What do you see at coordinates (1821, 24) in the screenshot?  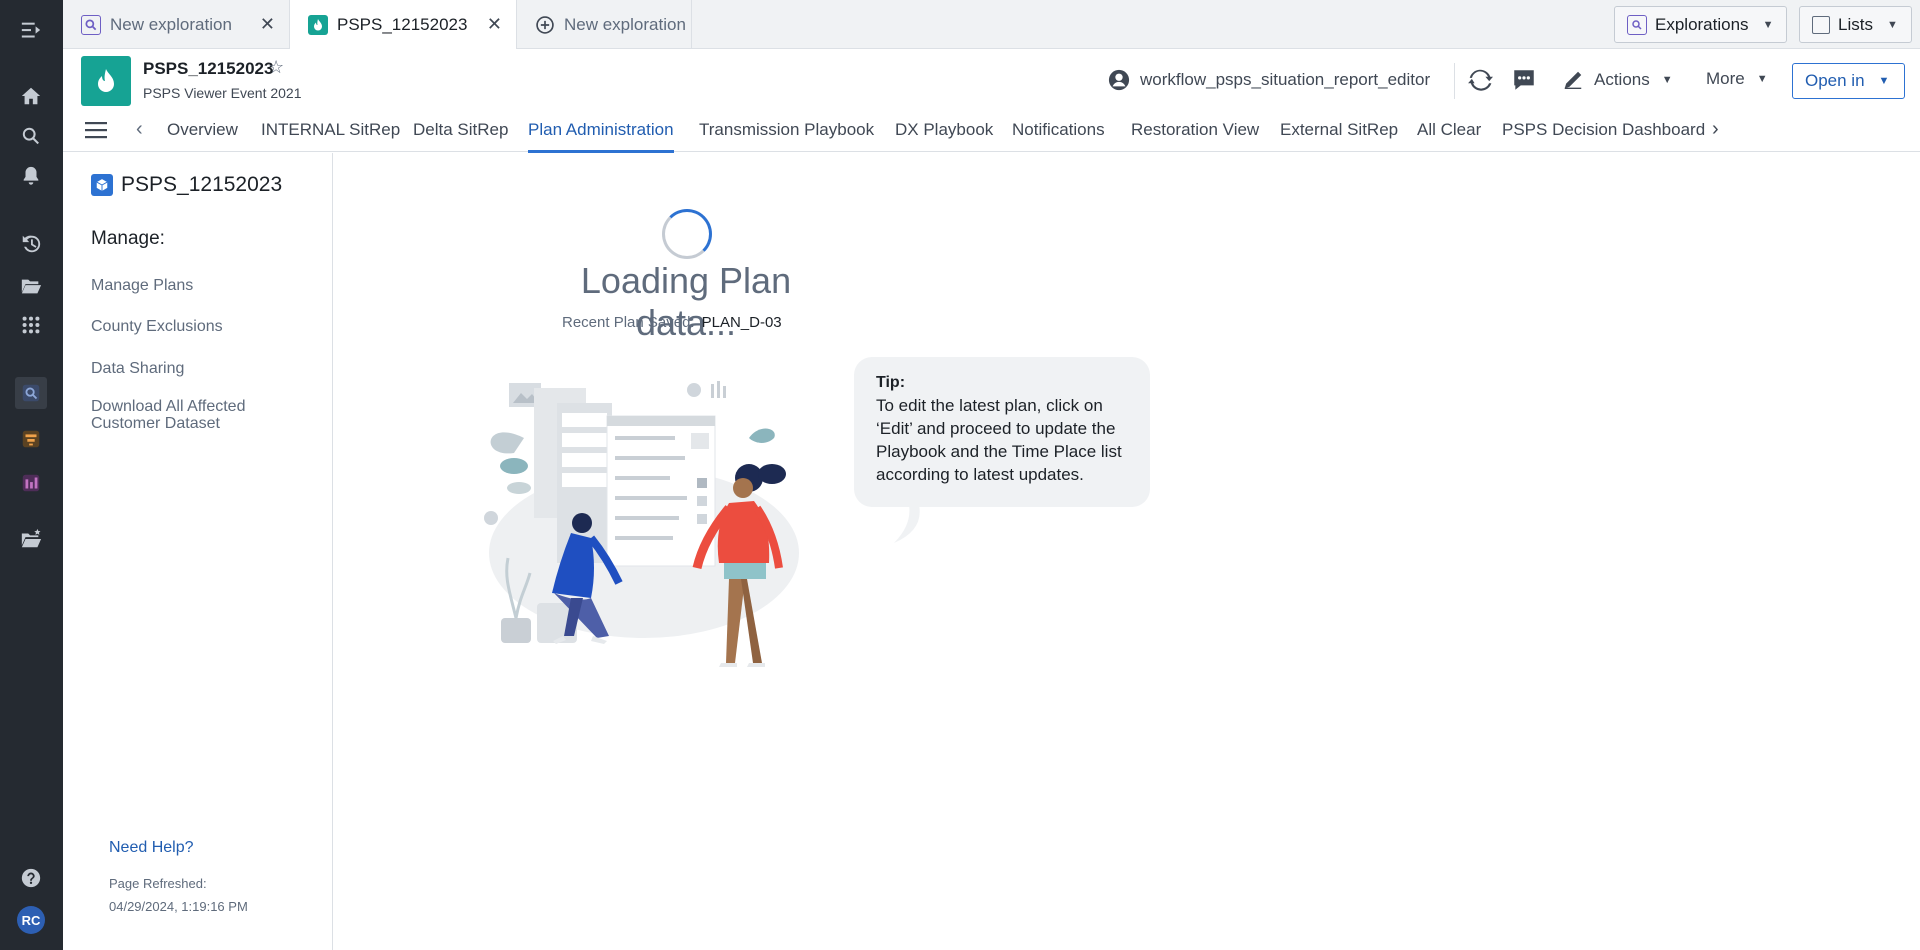 I see `list-icon` at bounding box center [1821, 24].